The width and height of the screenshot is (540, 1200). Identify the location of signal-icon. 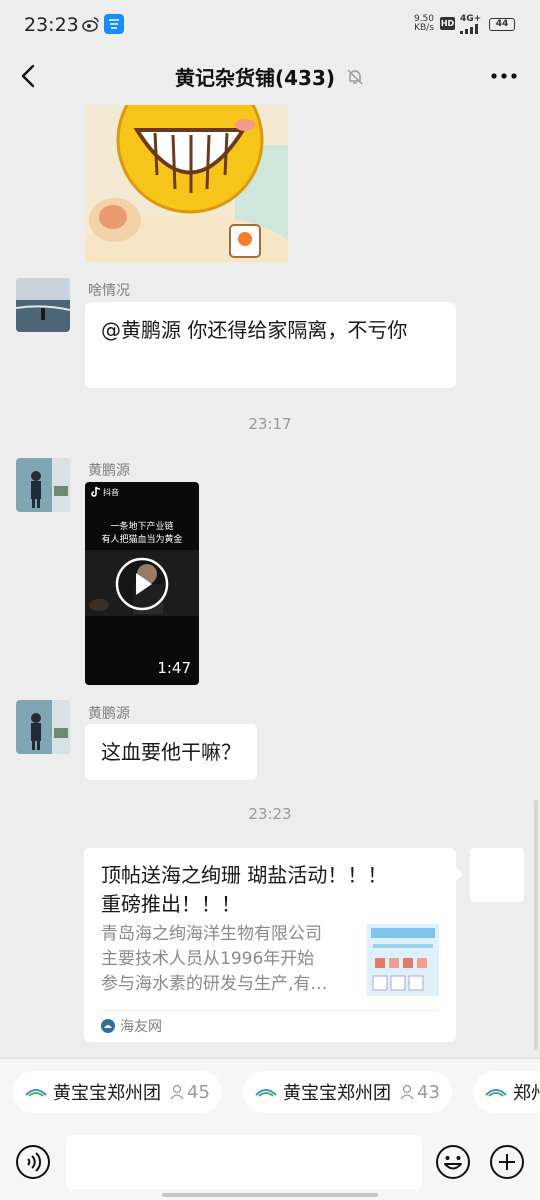
(469, 29).